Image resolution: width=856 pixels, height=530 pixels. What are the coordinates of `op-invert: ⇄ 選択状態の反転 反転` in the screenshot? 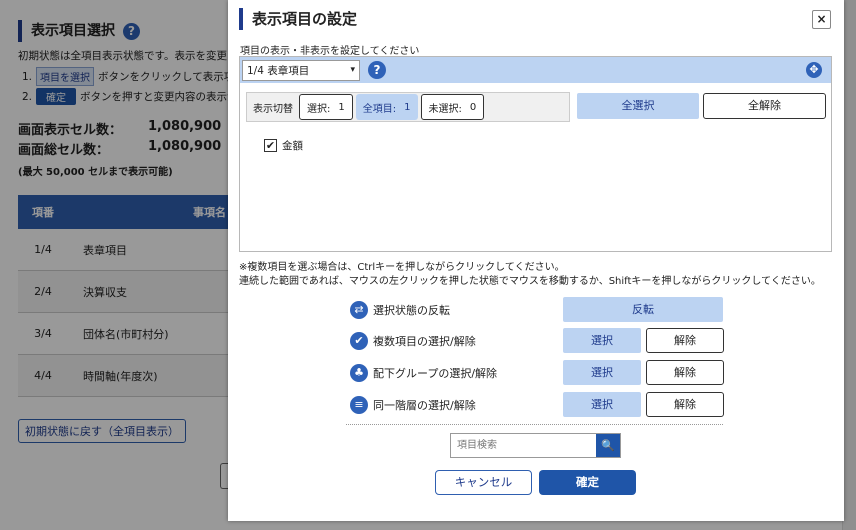 It's located at (537, 309).